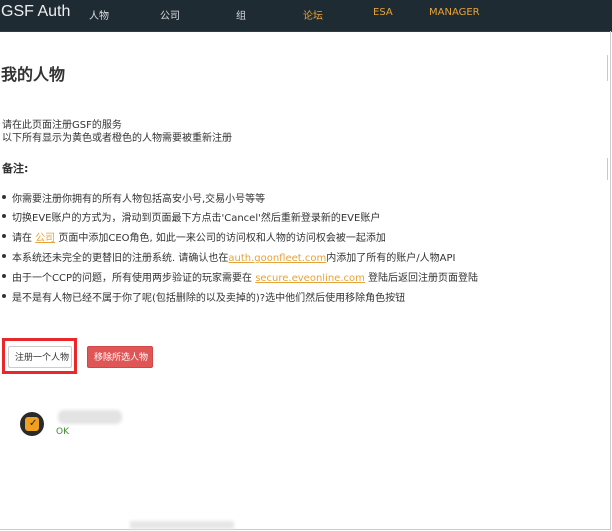  What do you see at coordinates (90, 417) in the screenshot?
I see `character-name-redacted` at bounding box center [90, 417].